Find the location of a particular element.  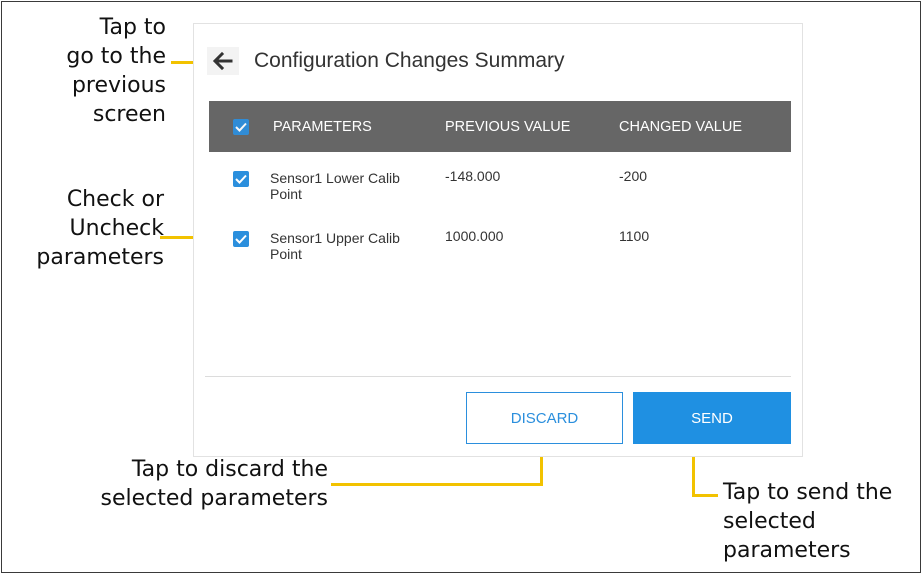

changed-value: 1100 is located at coordinates (634, 236).